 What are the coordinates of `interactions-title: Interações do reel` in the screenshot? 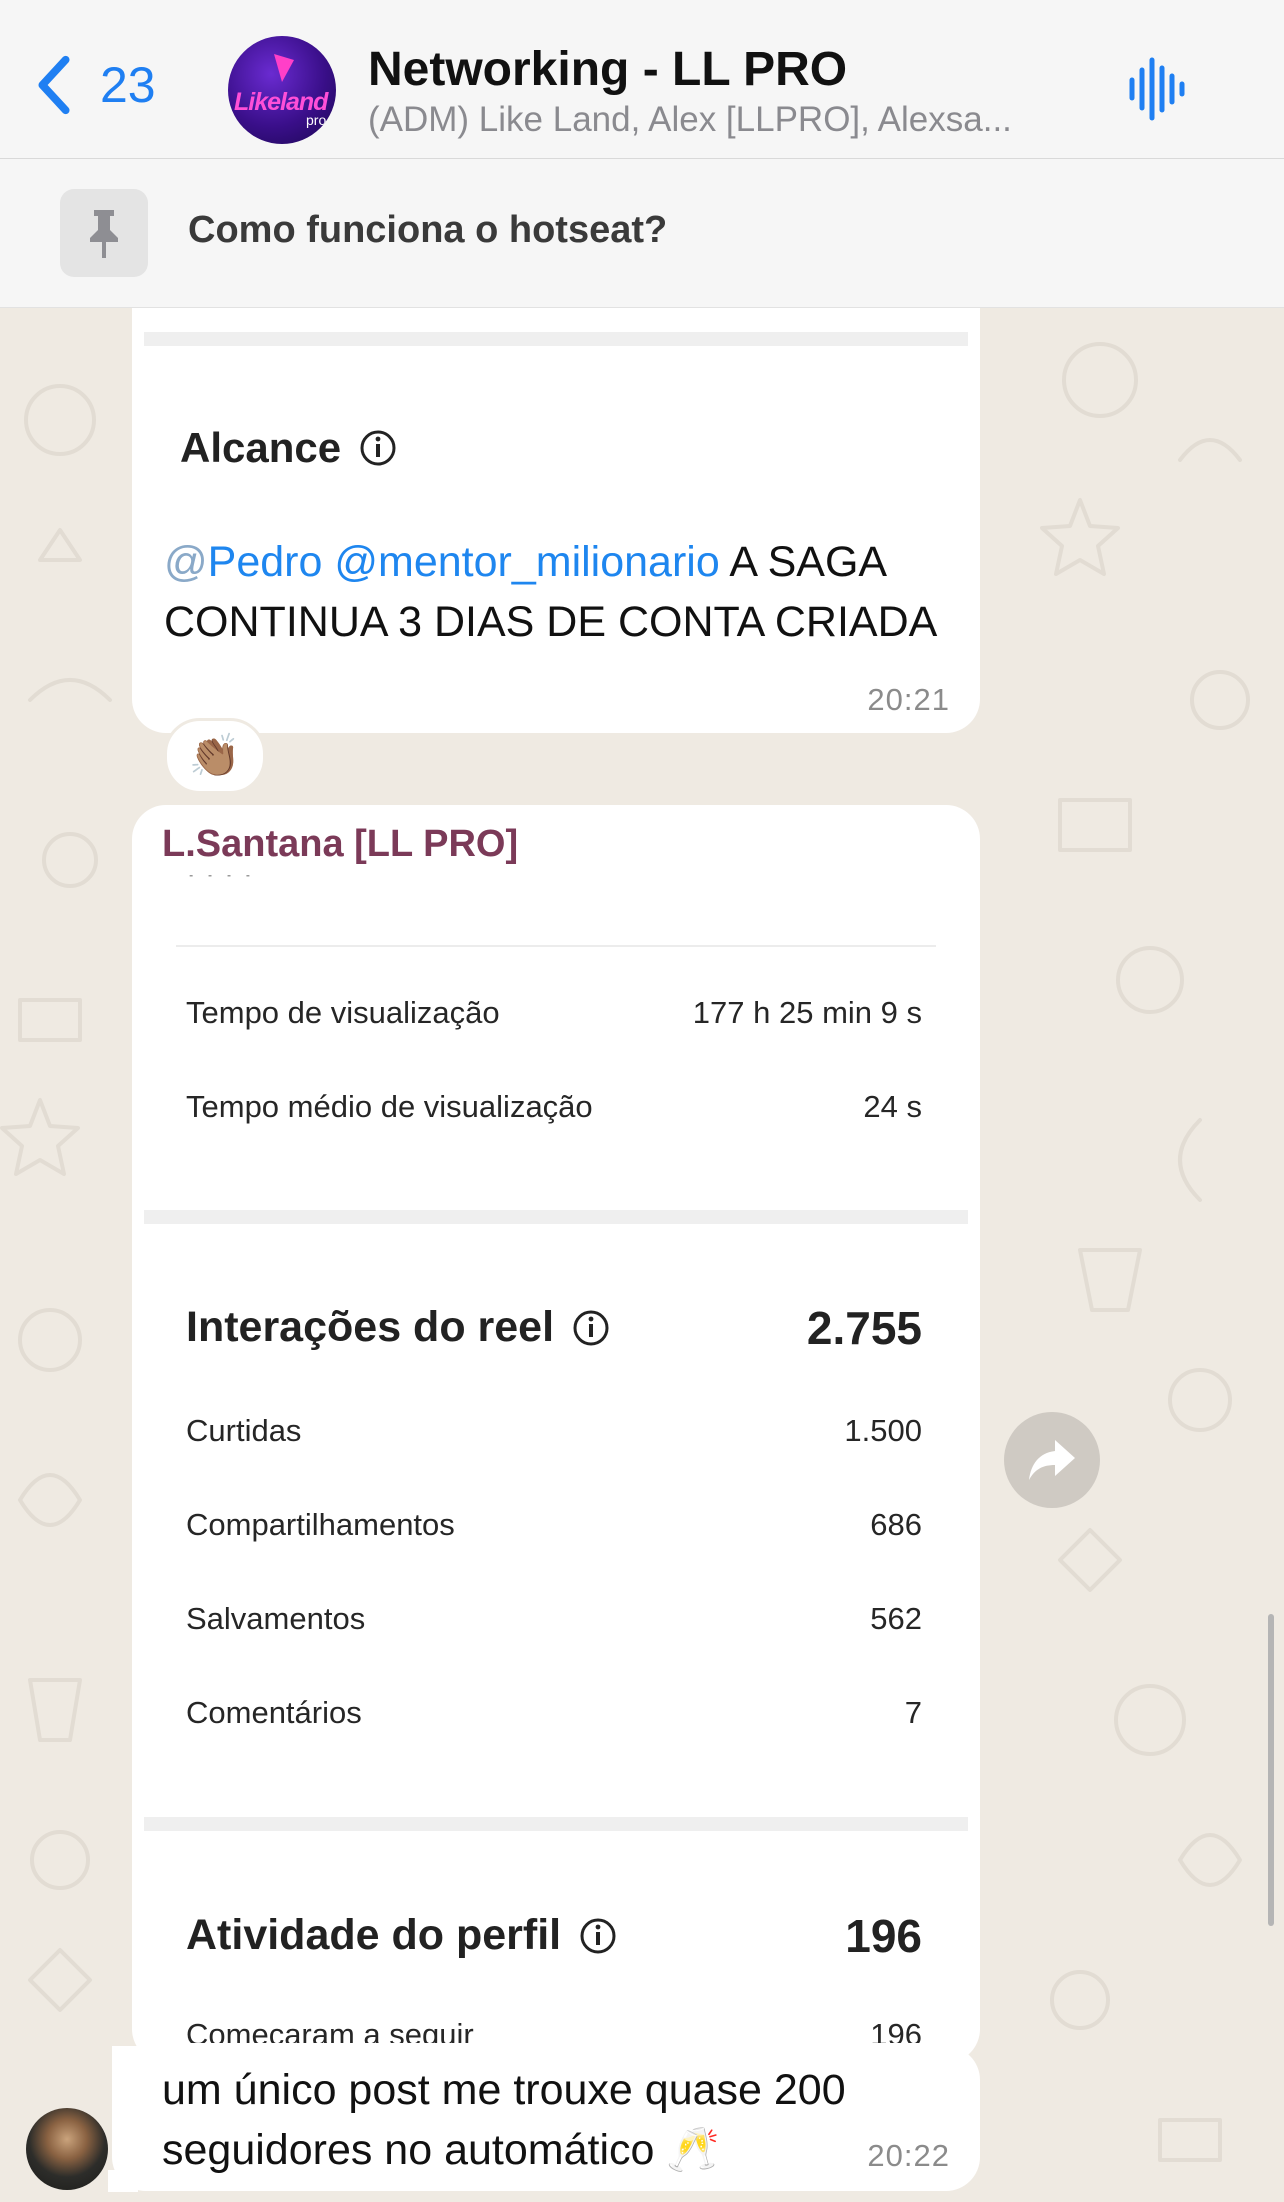 It's located at (398, 1327).